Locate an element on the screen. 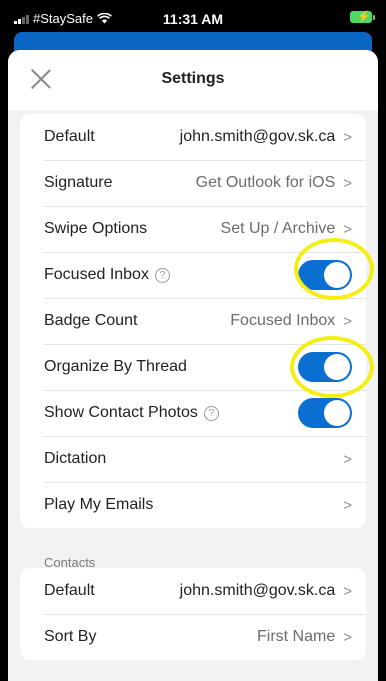  focused-inbox-label: Focused Inbox is located at coordinates (96, 274).